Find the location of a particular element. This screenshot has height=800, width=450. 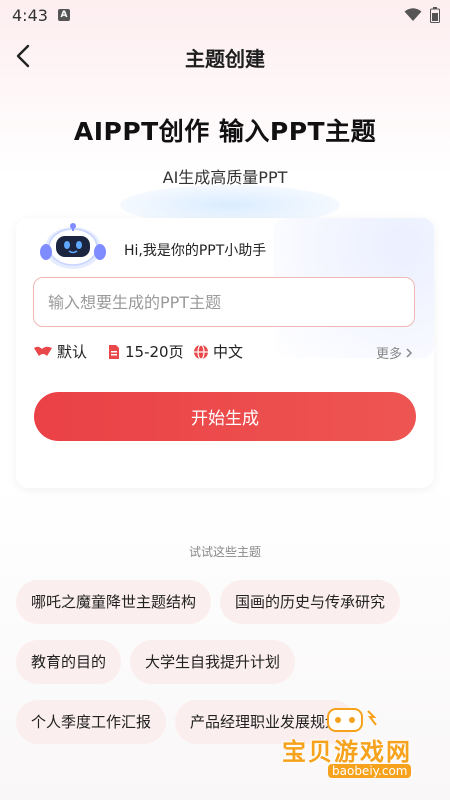

document-icon is located at coordinates (114, 351).